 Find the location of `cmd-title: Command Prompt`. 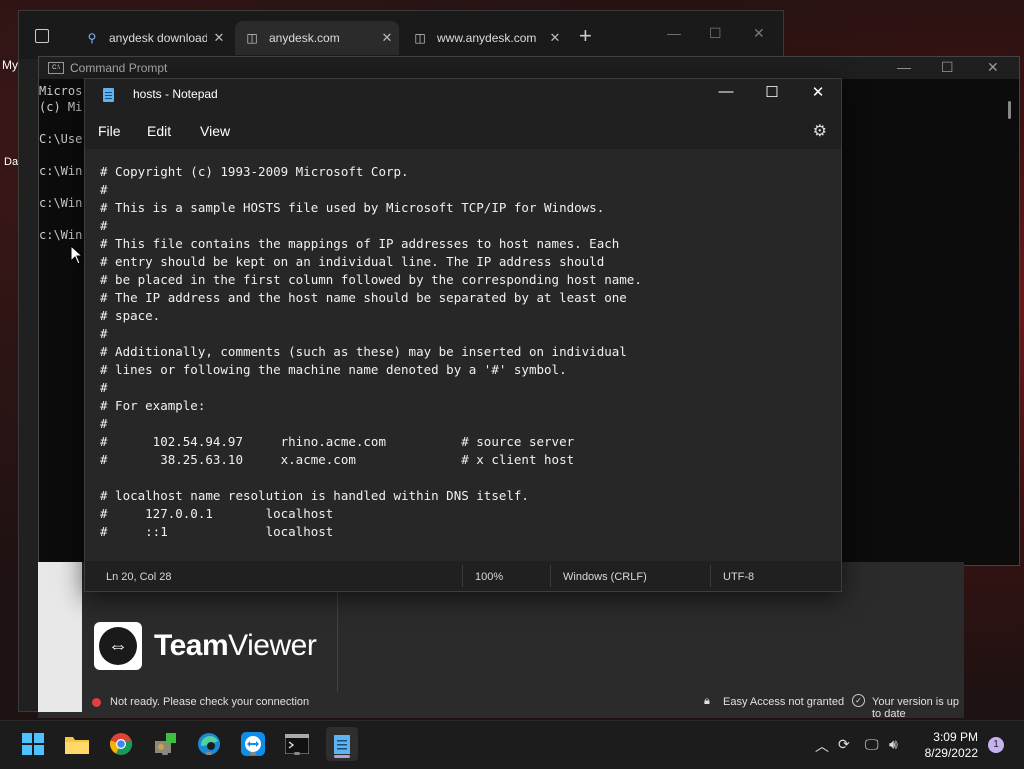

cmd-title: Command Prompt is located at coordinates (119, 68).